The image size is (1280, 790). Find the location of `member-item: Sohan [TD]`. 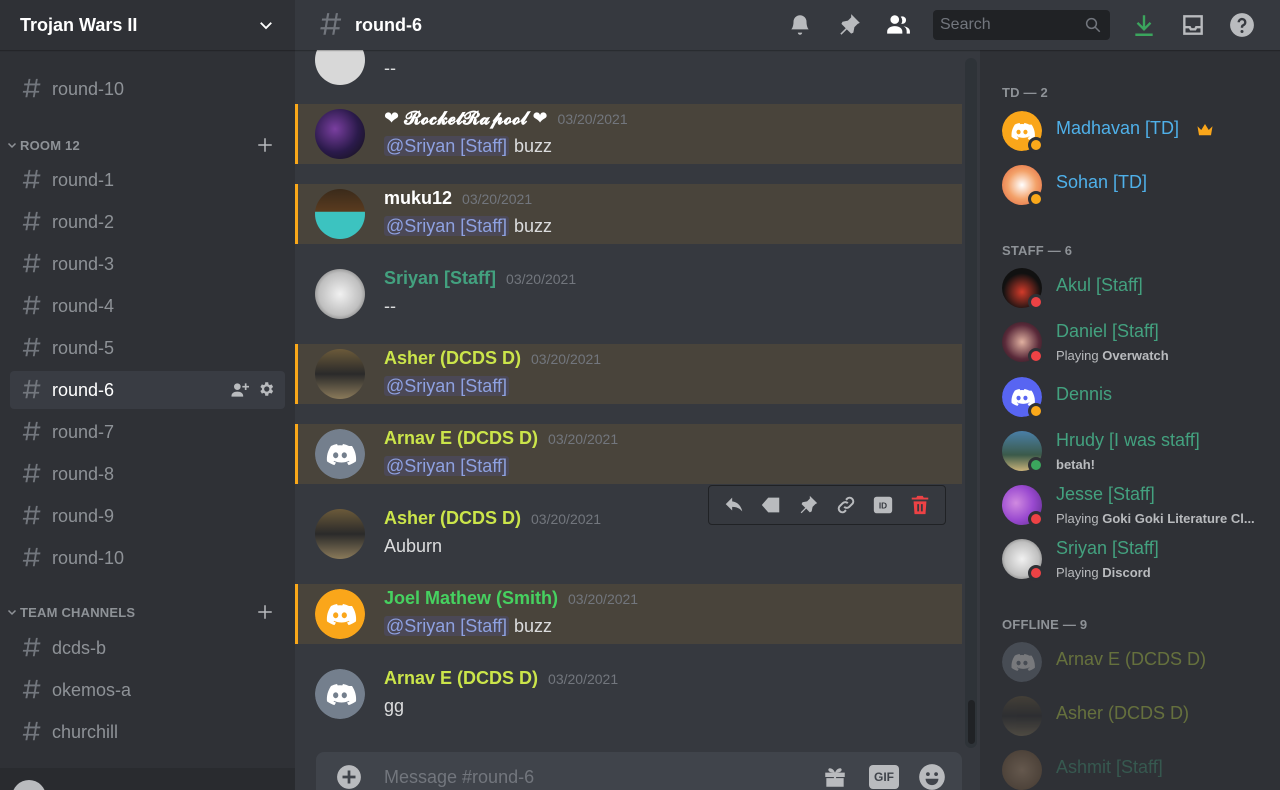

member-item: Sohan [TD] is located at coordinates (1137, 185).